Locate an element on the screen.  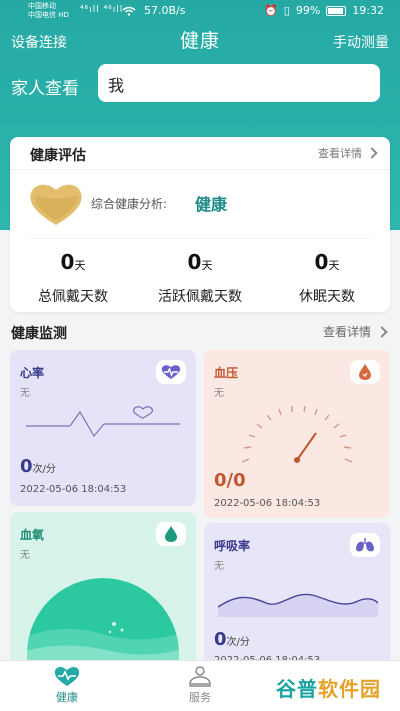
water-drop-icon is located at coordinates (171, 534).